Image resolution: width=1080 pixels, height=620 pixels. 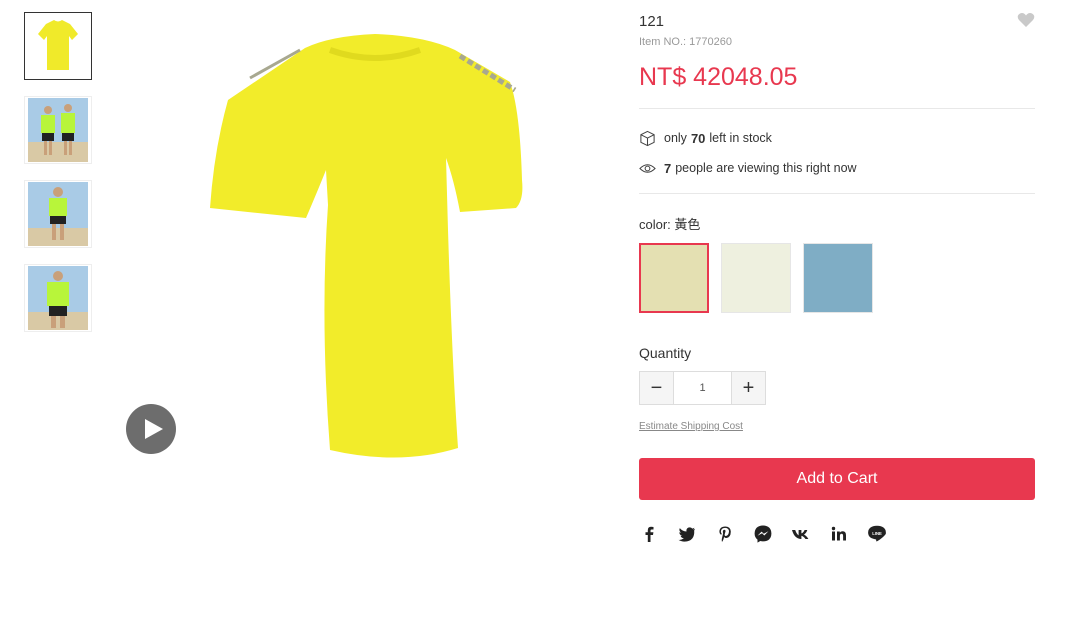 I want to click on play-video-button, so click(x=151, y=429).